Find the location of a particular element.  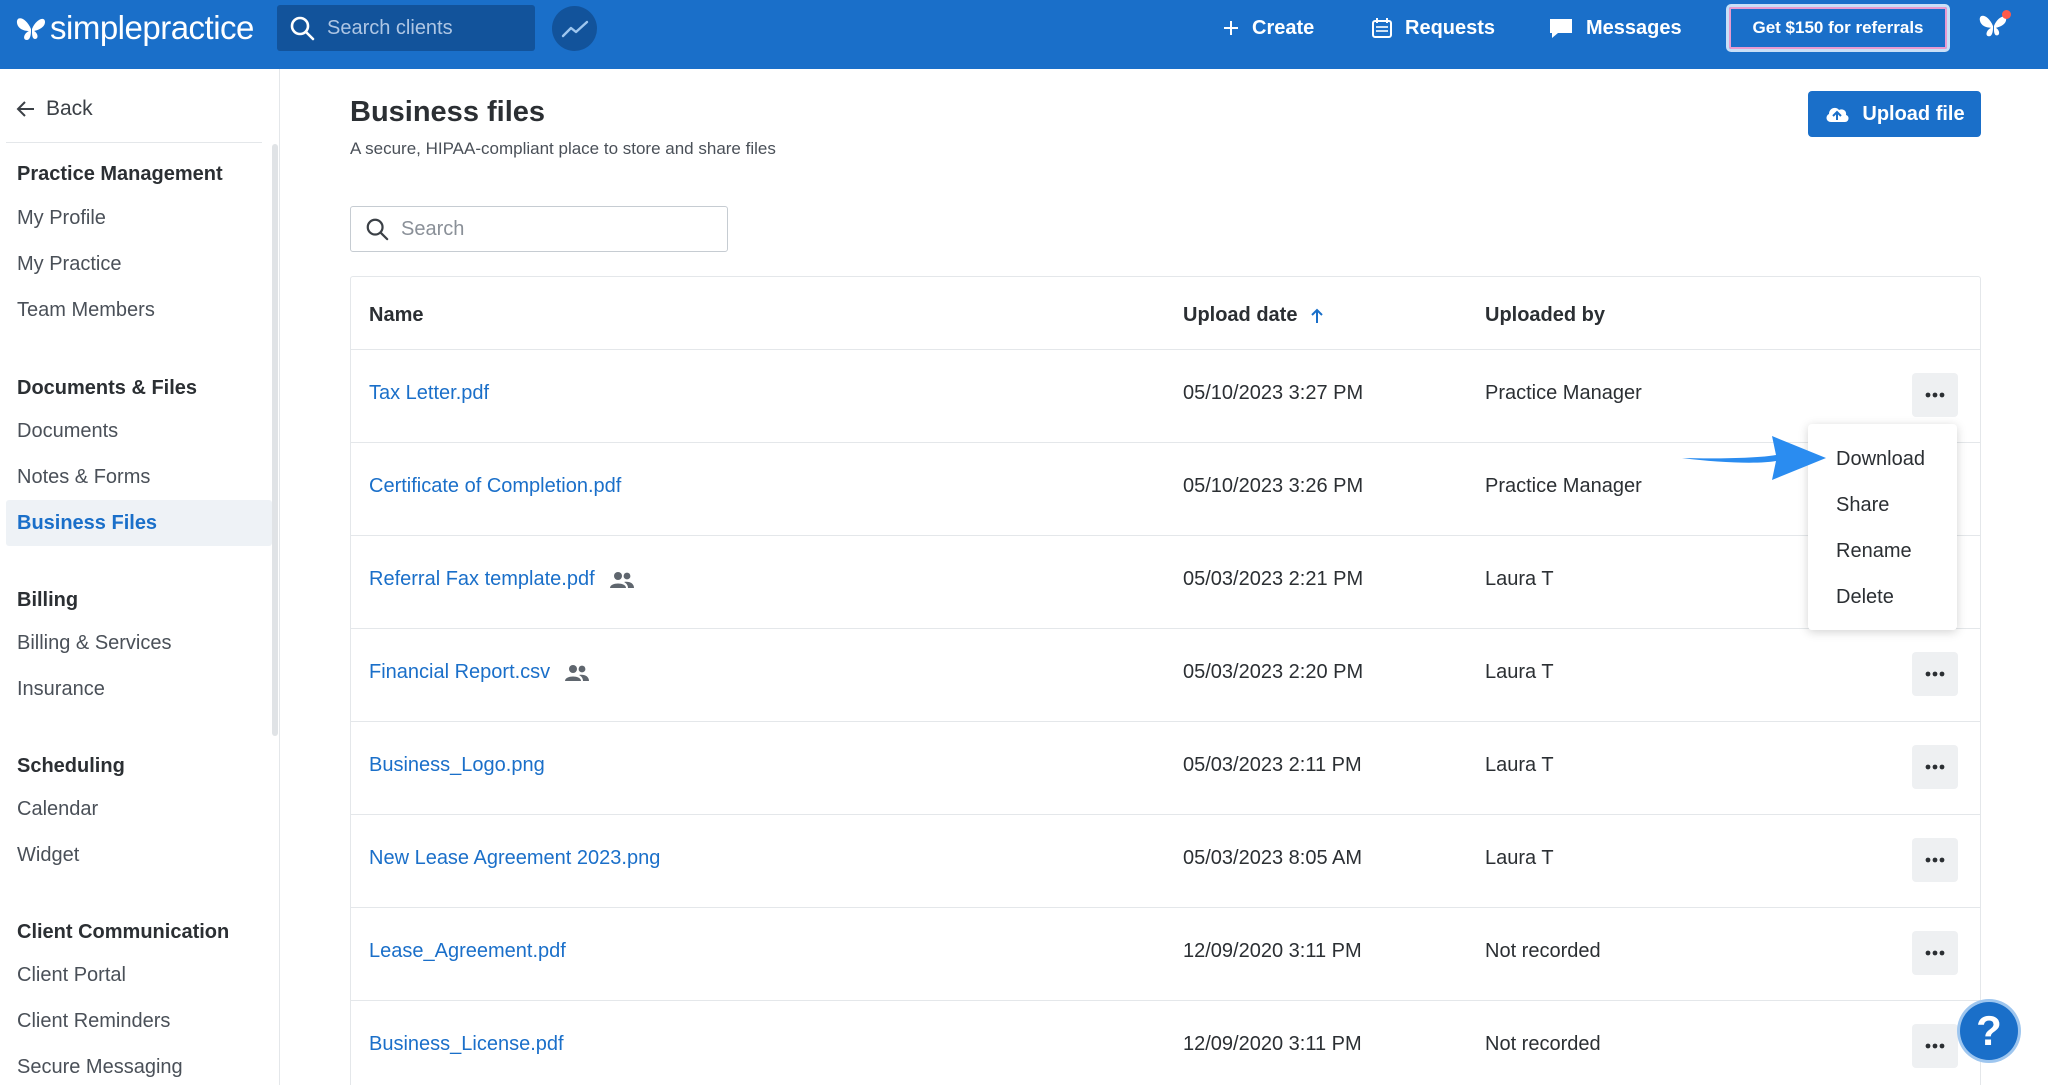

file-name-link: New Lease Agreement 2023.png is located at coordinates (514, 858).